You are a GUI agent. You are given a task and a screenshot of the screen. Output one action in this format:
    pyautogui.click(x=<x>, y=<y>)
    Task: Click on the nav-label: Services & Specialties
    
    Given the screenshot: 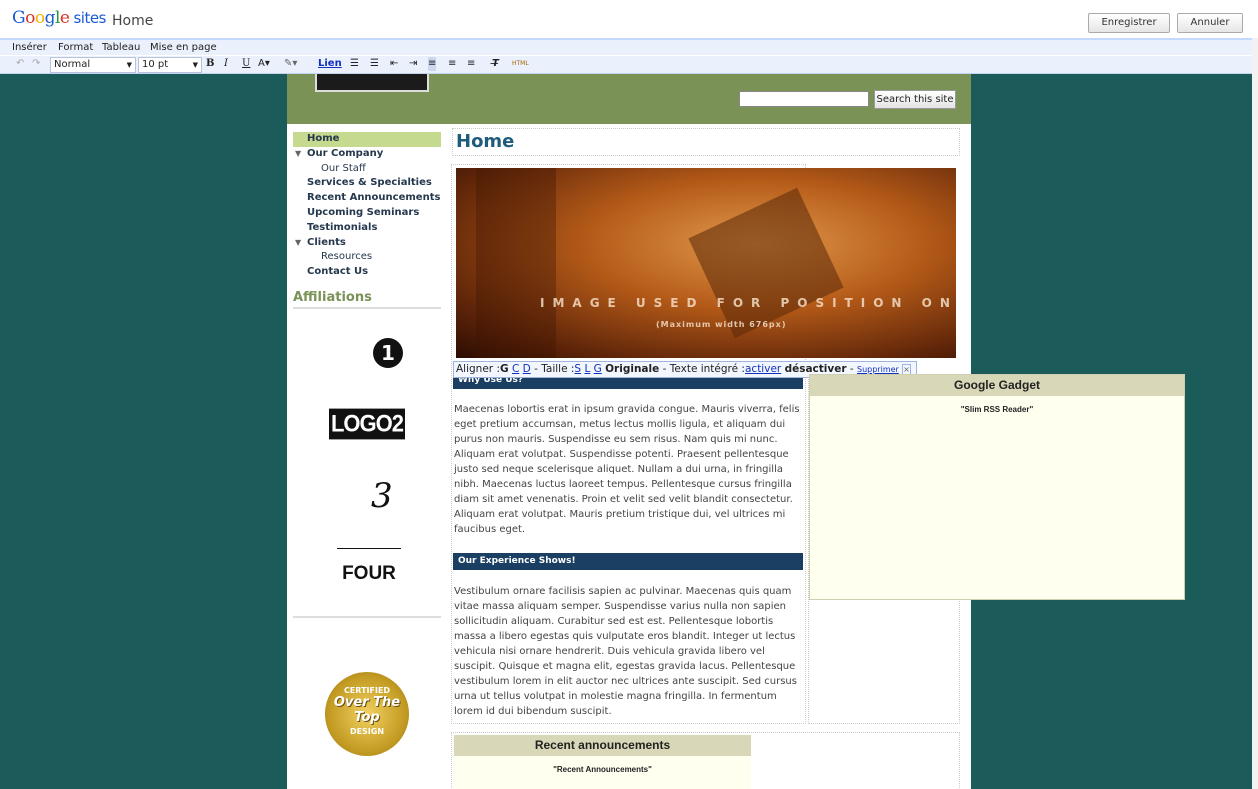 What is the action you would take?
    pyautogui.click(x=369, y=183)
    